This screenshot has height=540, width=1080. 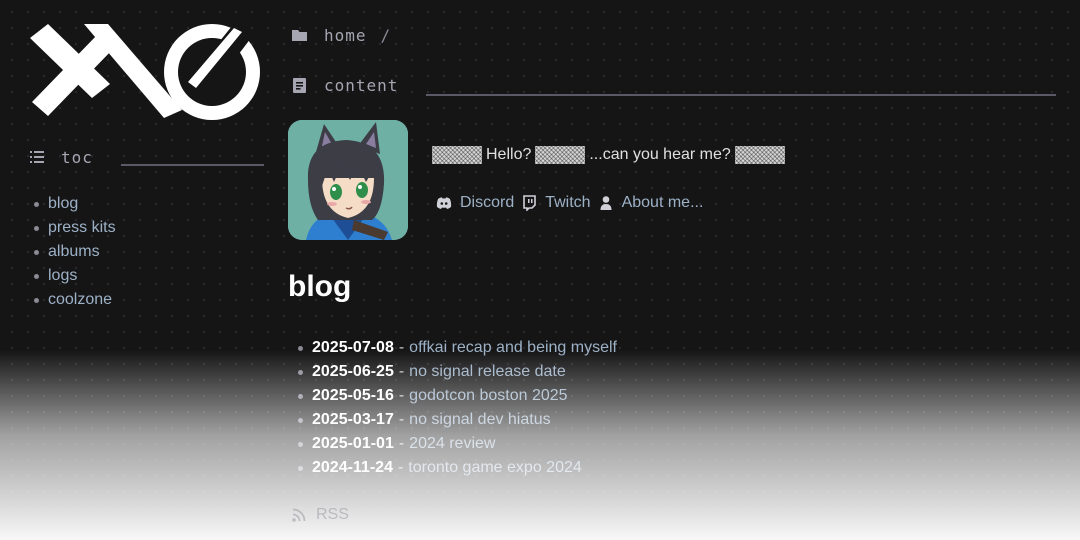 I want to click on toc-item: albums, so click(x=75, y=252).